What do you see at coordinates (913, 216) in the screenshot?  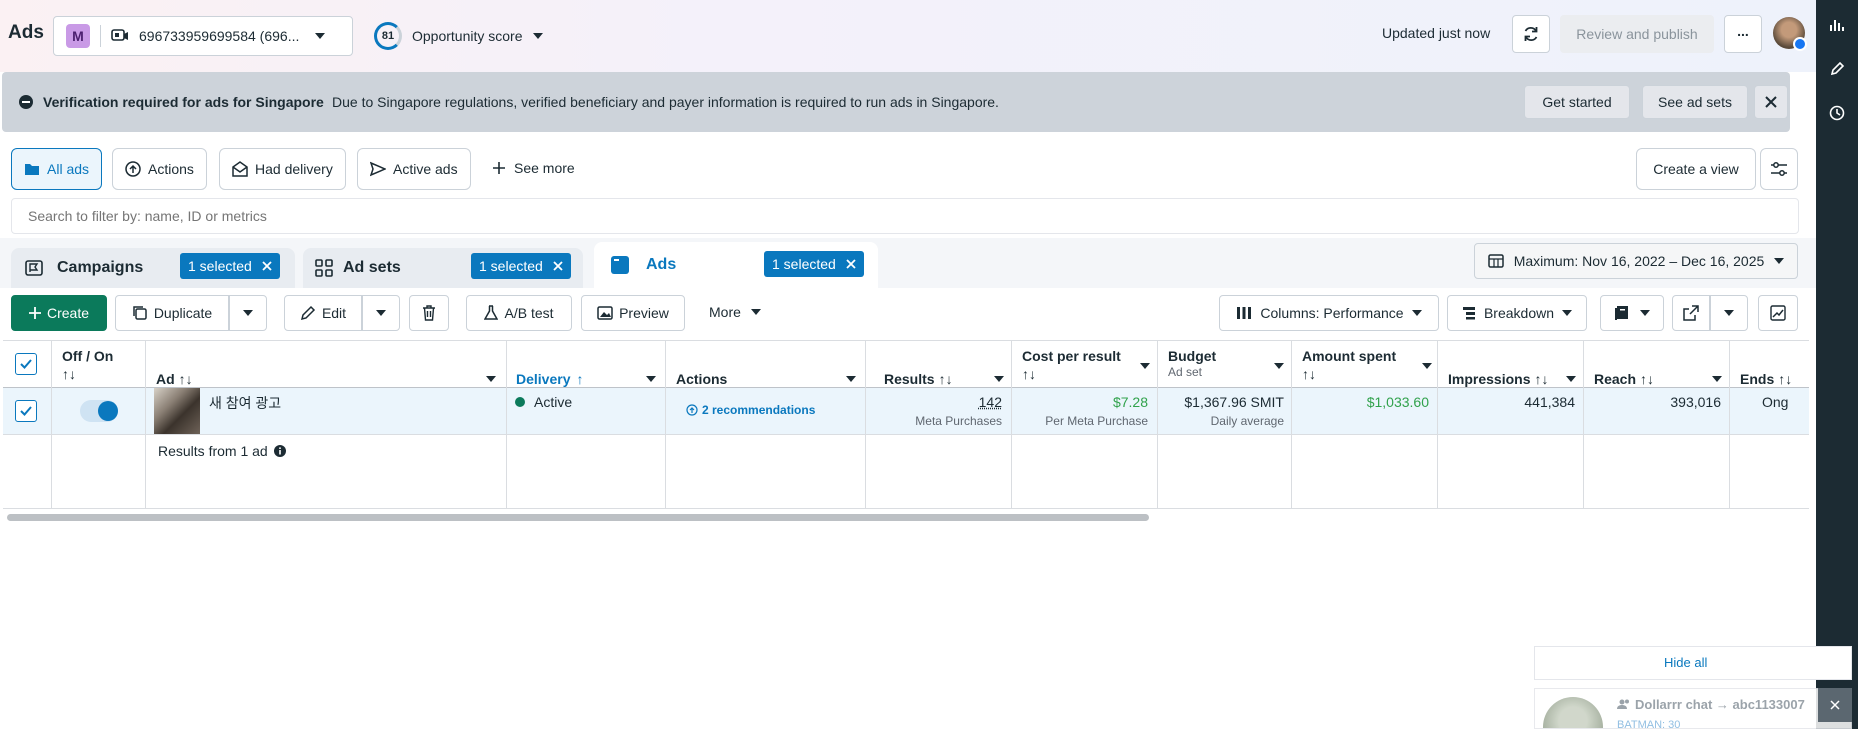 I see `search-input` at bounding box center [913, 216].